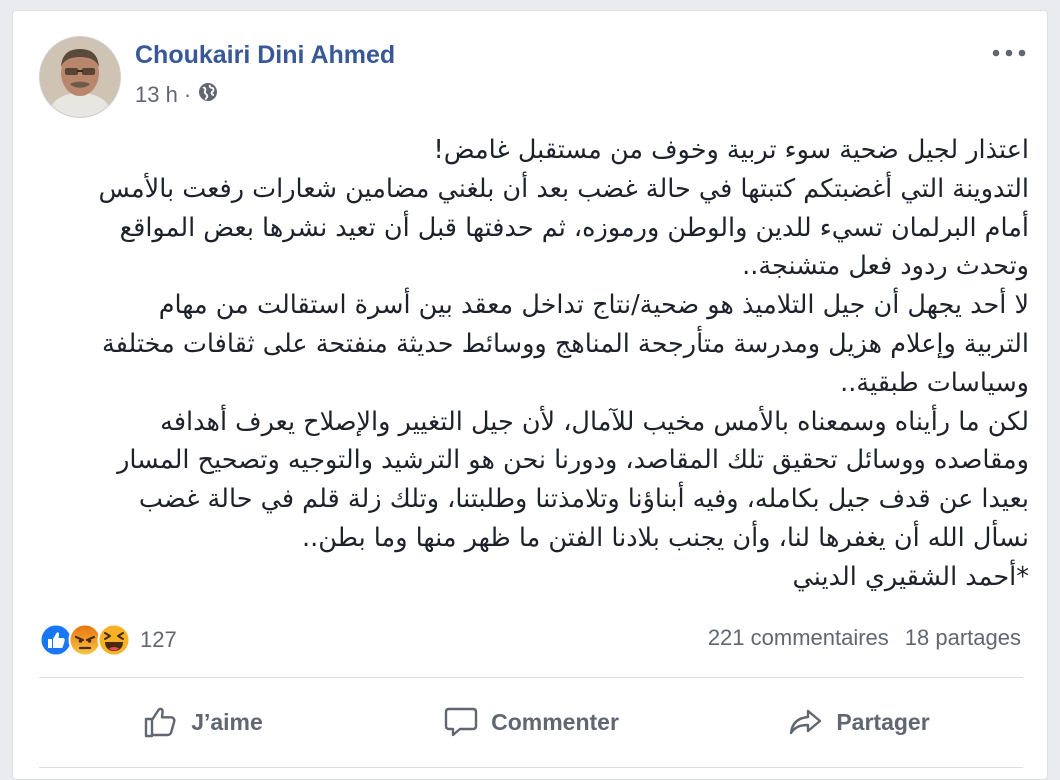 This screenshot has height=780, width=1060. Describe the element at coordinates (963, 638) in the screenshot. I see `shares-count-link: 18 partages` at that location.